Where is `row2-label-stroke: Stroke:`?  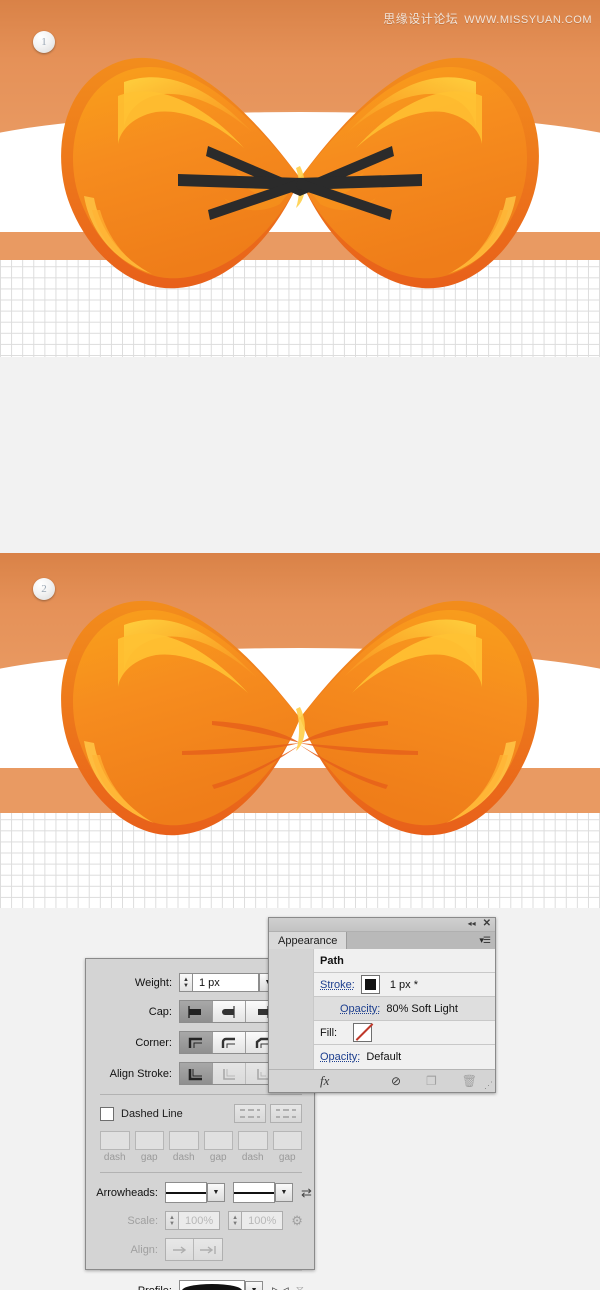 row2-label-stroke: Stroke: is located at coordinates (337, 985).